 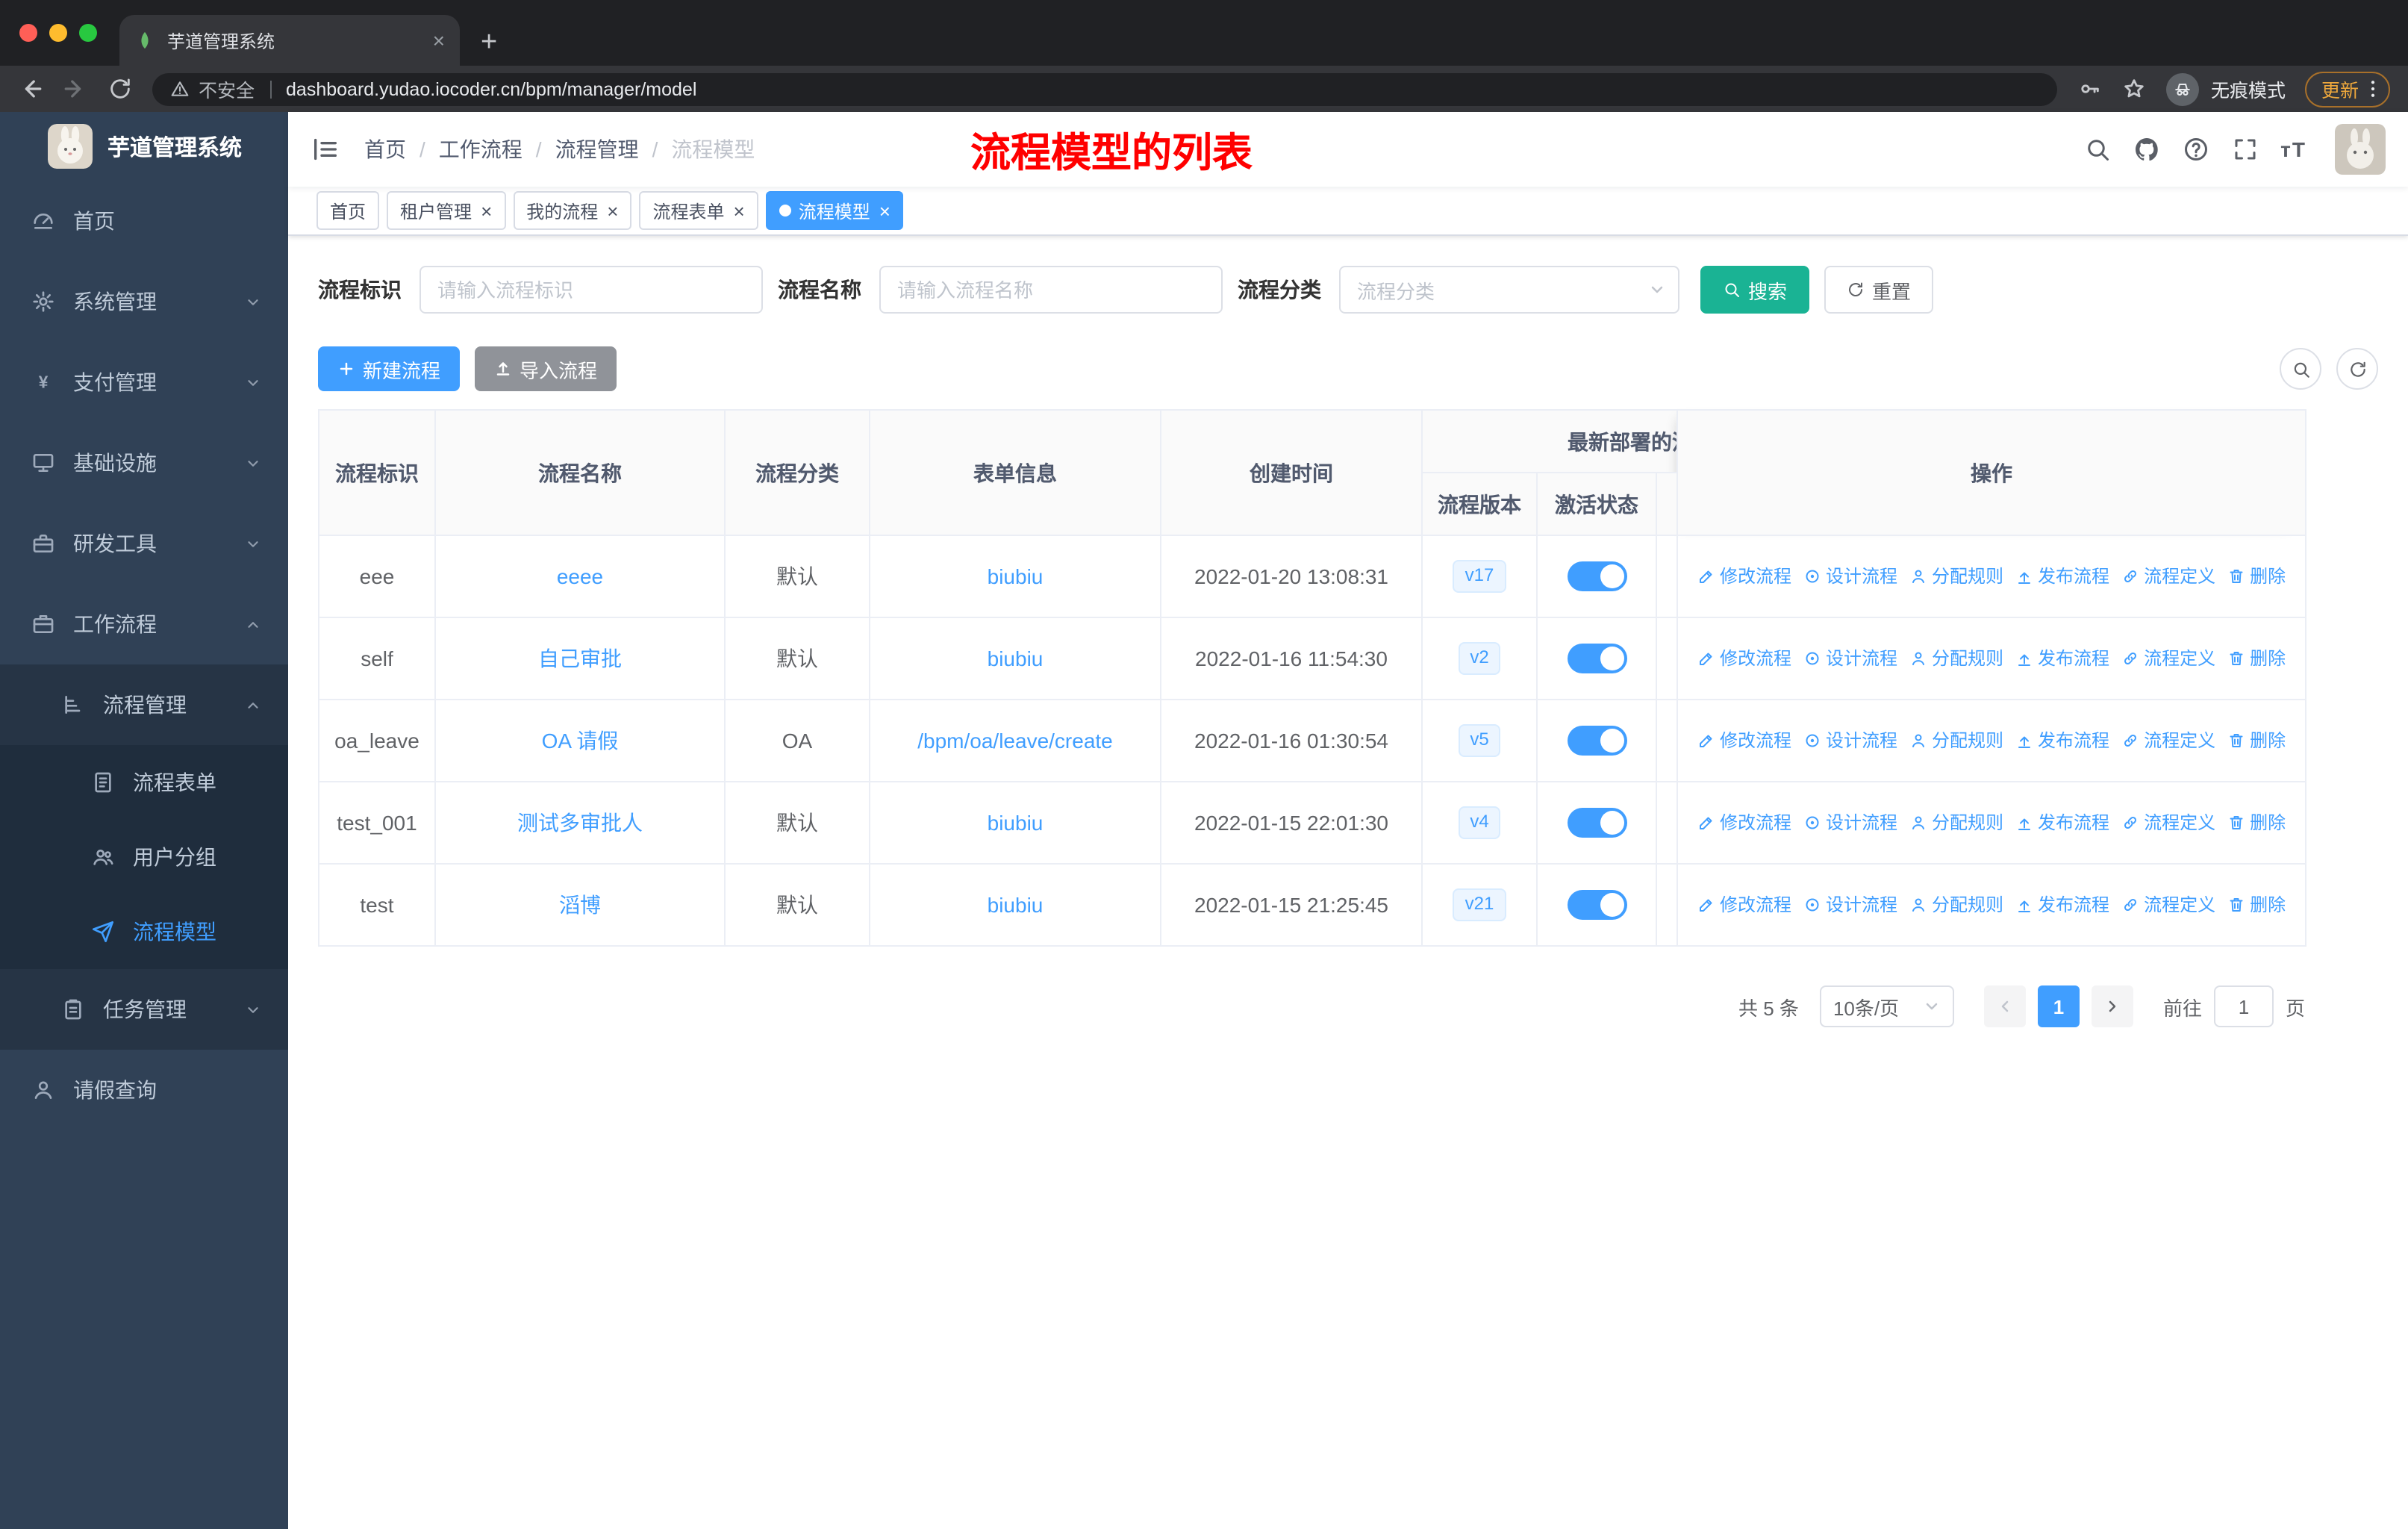 I want to click on tab-my-process: 我的流程 ×, so click(x=572, y=211).